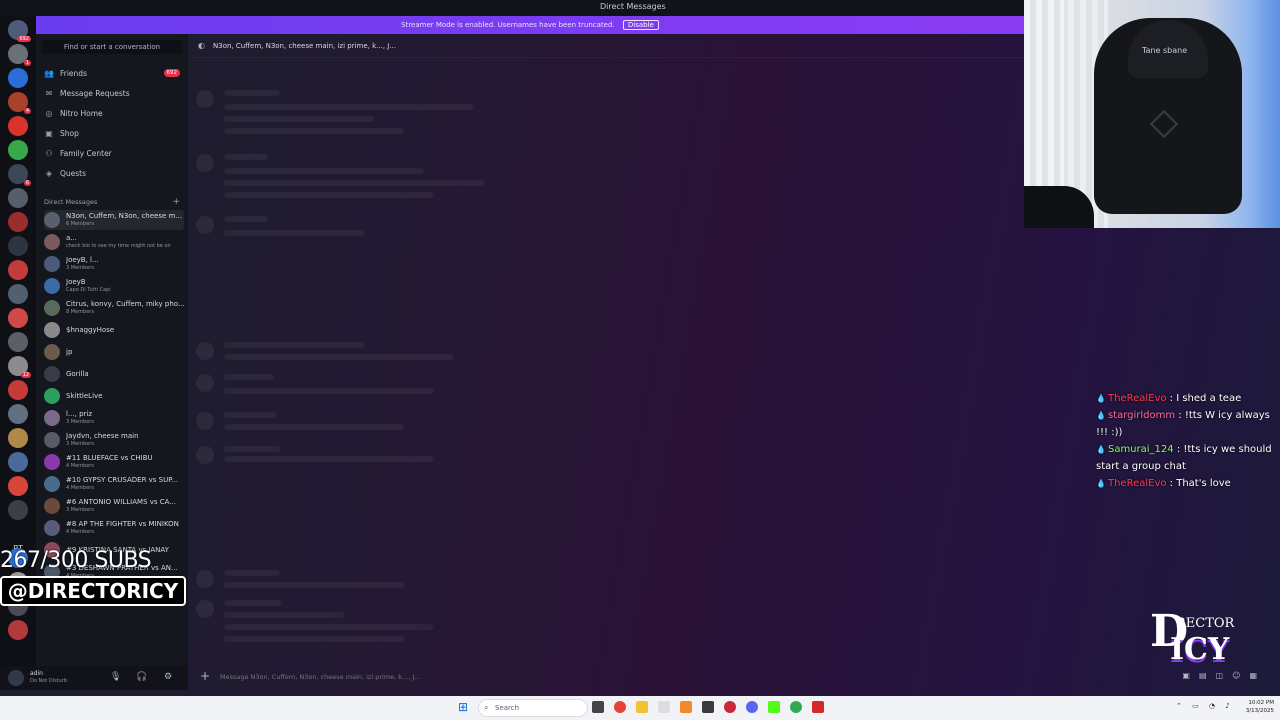 Image resolution: width=1280 pixels, height=720 pixels. Describe the element at coordinates (114, 352) in the screenshot. I see `dm-list-item: jp` at that location.